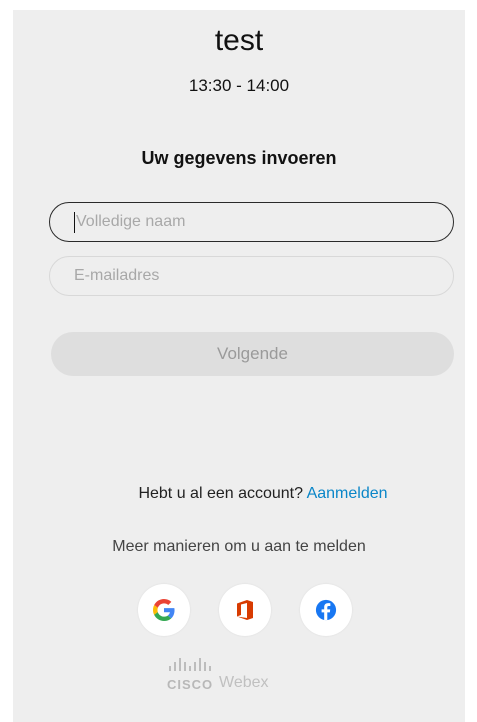 Image resolution: width=477 pixels, height=722 pixels. I want to click on full-name-field: Volledige naam, so click(251, 222).